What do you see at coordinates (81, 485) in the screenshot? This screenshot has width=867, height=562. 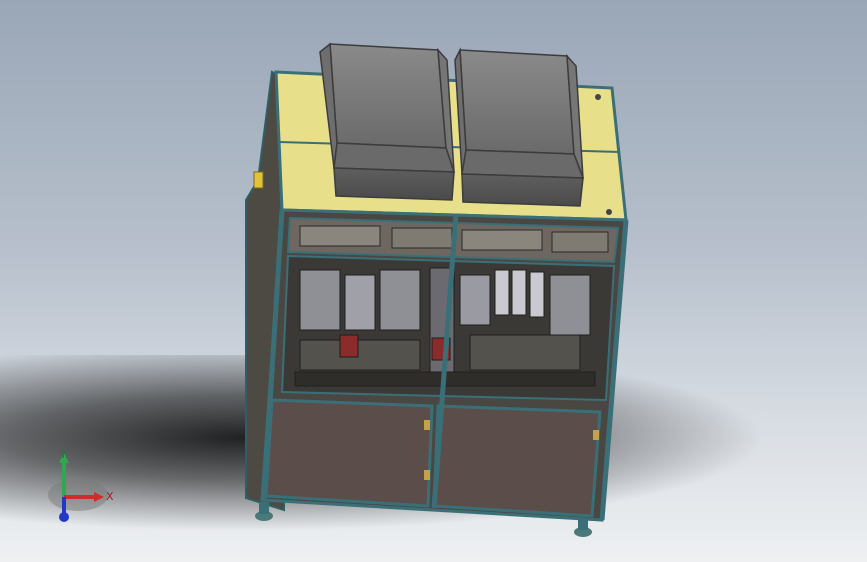 I see `axis-triad: Y X` at bounding box center [81, 485].